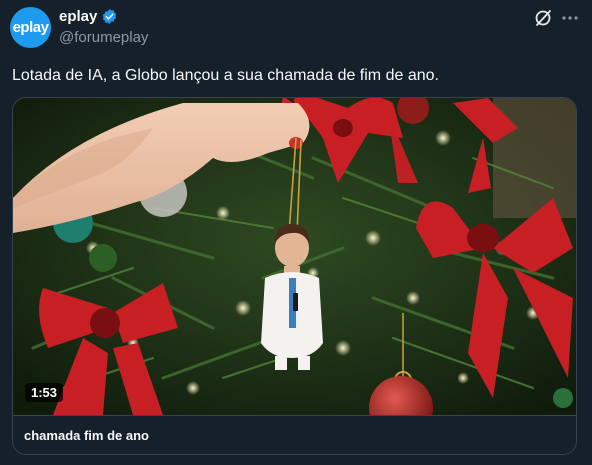 This screenshot has height=465, width=592. What do you see at coordinates (86, 435) in the screenshot?
I see `card-title: chamada fim de ano` at bounding box center [86, 435].